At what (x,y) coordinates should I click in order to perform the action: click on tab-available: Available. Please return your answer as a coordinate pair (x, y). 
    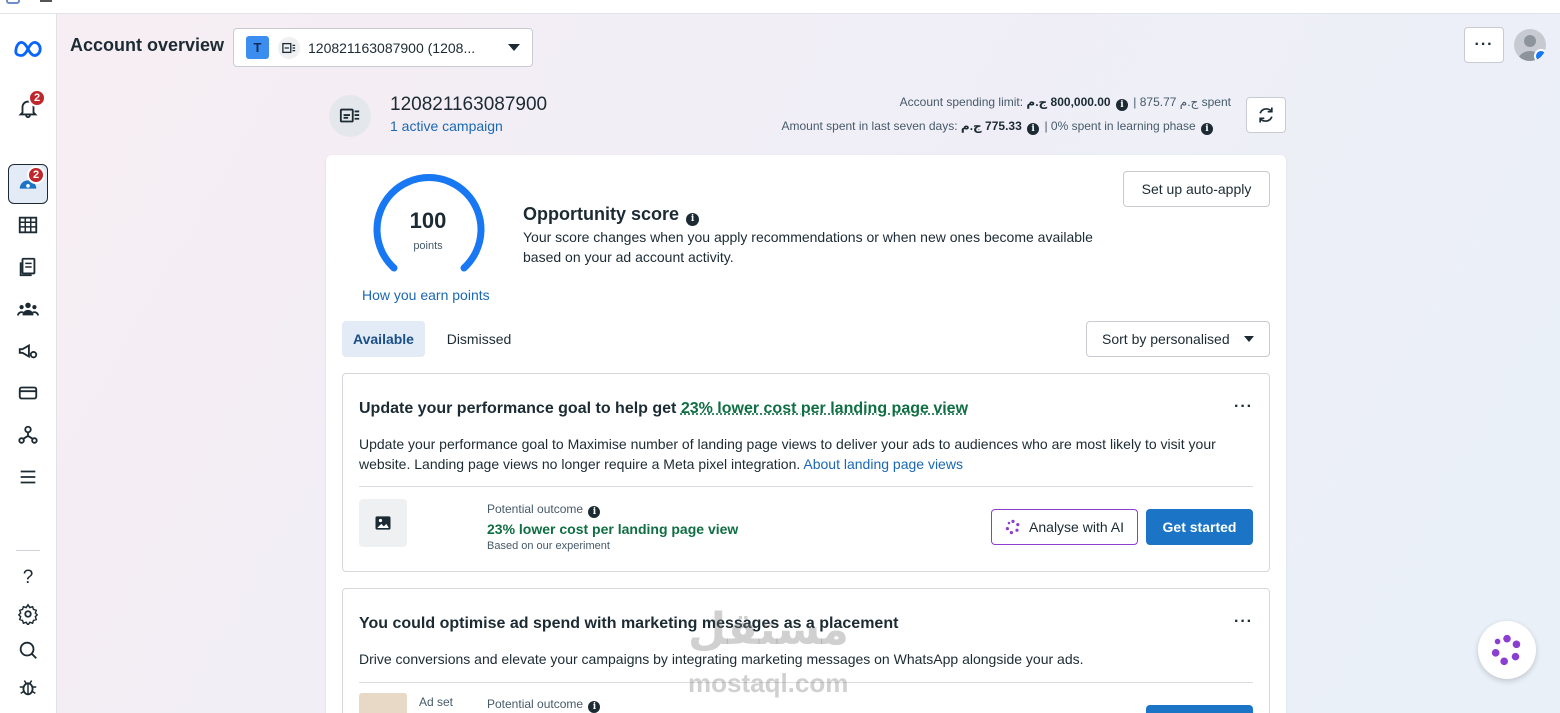
    Looking at the image, I should click on (383, 339).